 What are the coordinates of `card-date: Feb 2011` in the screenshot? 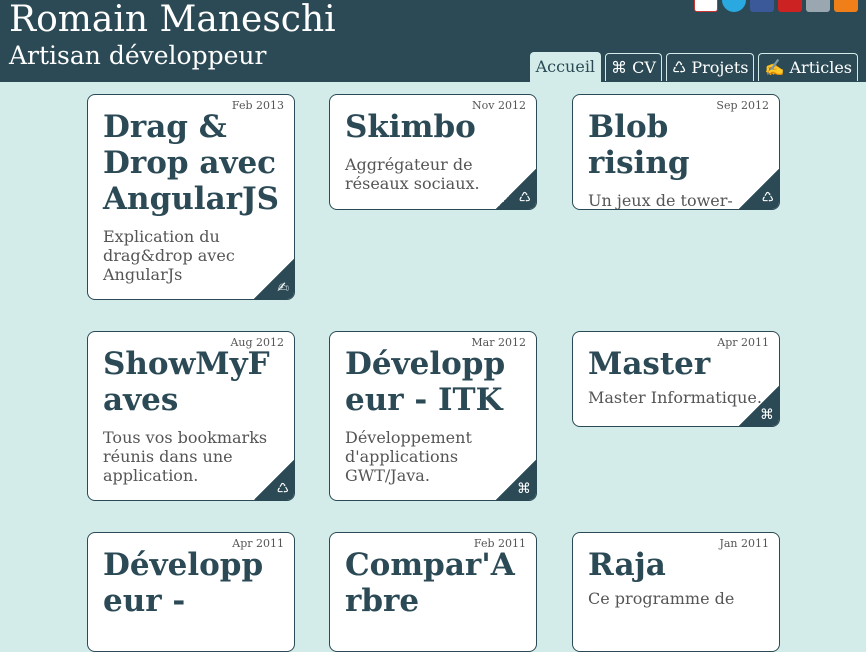 It's located at (499, 543).